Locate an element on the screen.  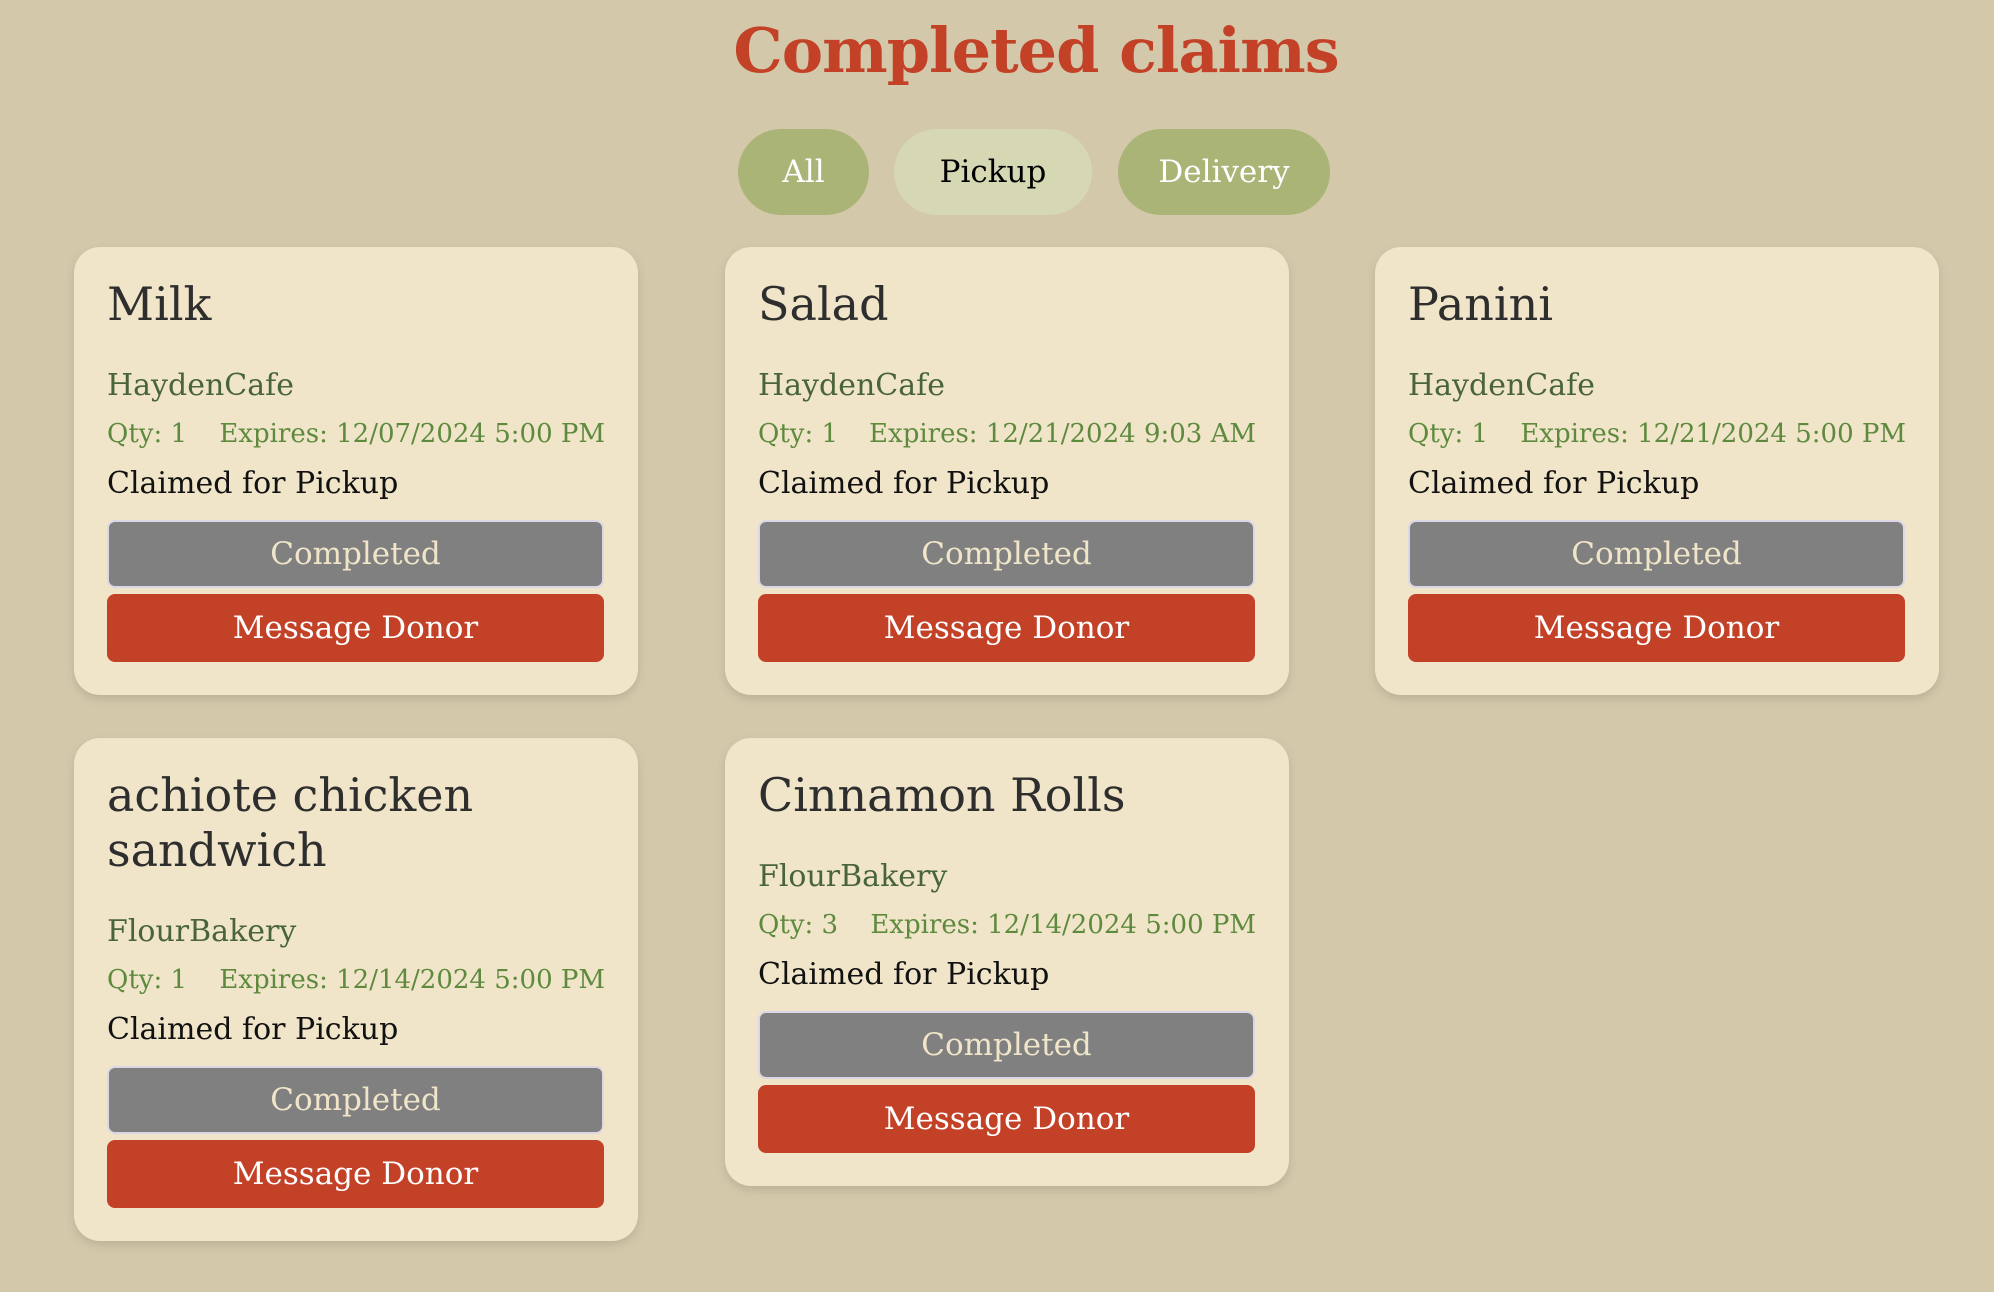
claim-expires: Expires: 12/21/2024 9:03 AM is located at coordinates (1062, 434).